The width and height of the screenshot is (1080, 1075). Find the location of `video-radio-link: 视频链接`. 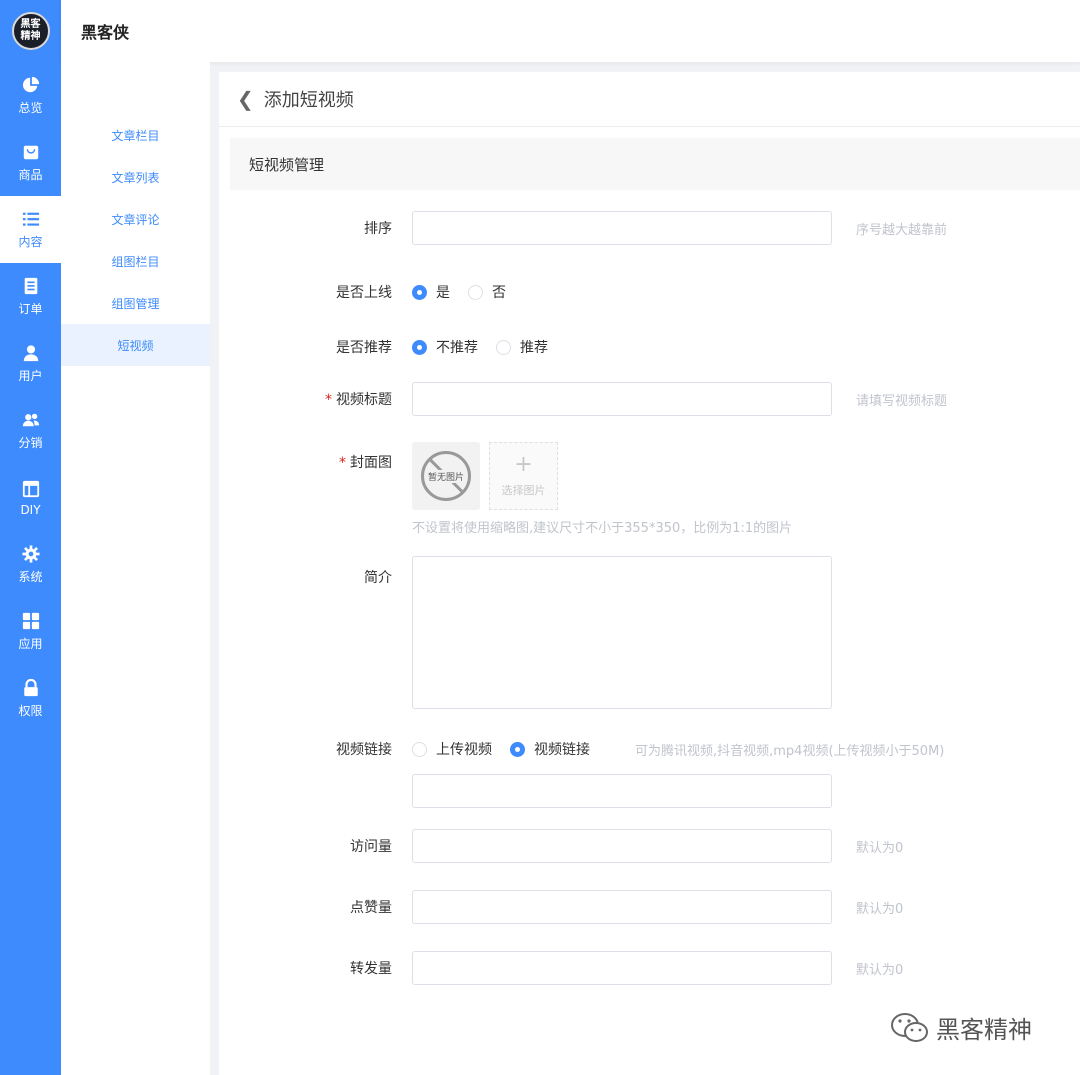

video-radio-link: 视频链接 is located at coordinates (550, 749).